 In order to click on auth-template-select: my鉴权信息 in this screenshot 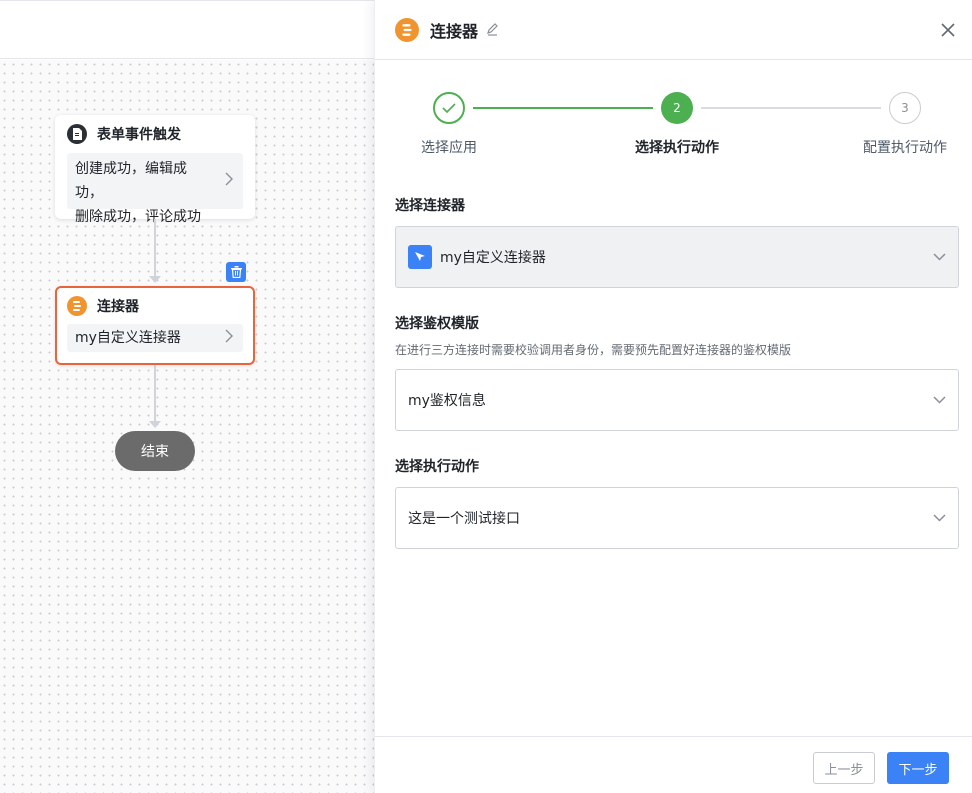, I will do `click(677, 400)`.